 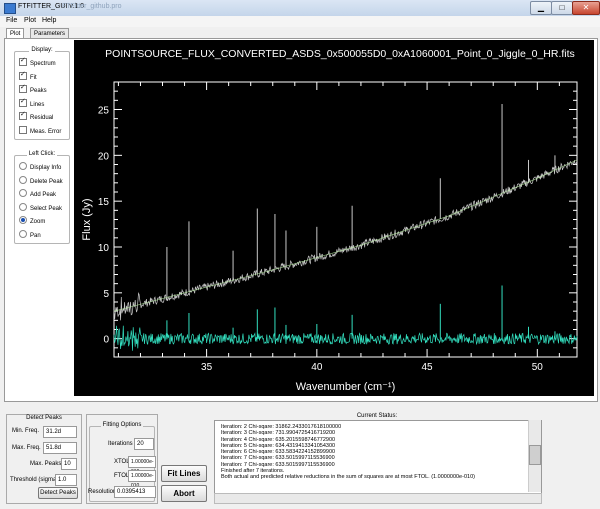 I want to click on status-title: Current Status:, so click(x=377, y=416).